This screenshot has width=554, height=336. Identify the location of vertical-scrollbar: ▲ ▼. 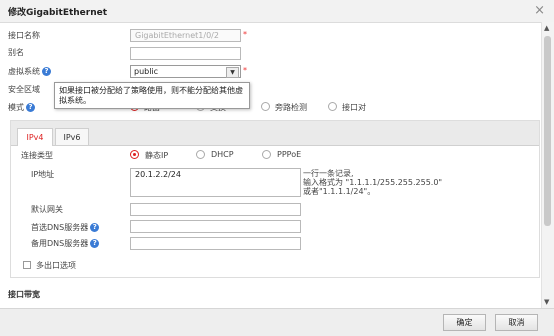
(547, 165).